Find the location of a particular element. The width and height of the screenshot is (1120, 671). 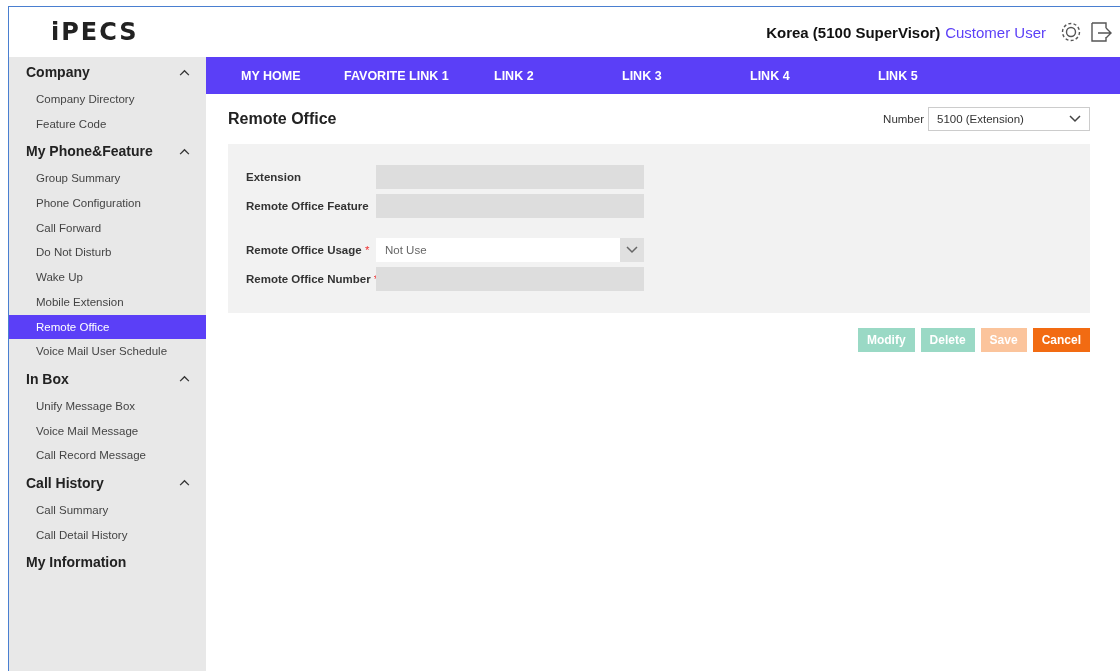

sidebar-item: Voice Mail User Schedule is located at coordinates (107, 351).